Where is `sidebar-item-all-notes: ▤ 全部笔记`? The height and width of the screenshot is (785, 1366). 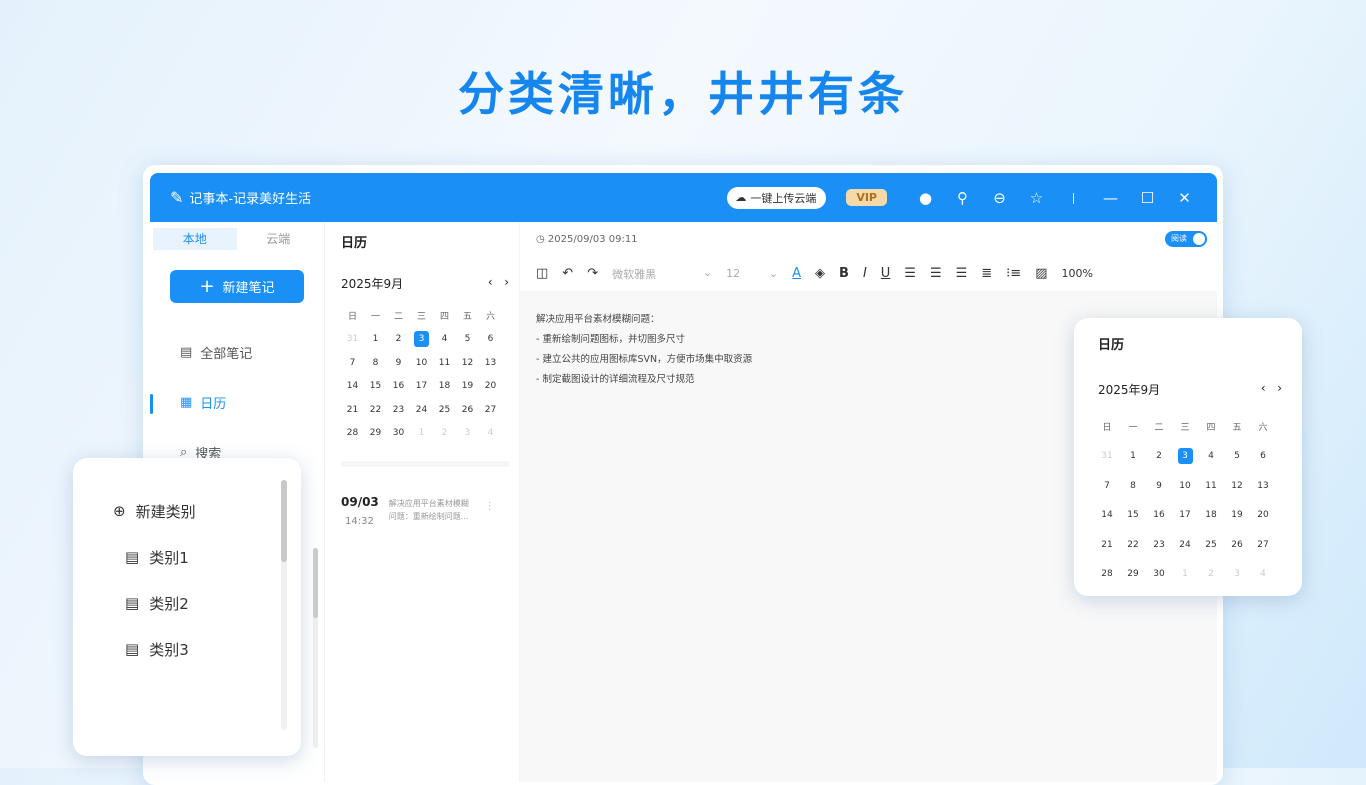
sidebar-item-all-notes: ▤ 全部笔记 is located at coordinates (237, 352).